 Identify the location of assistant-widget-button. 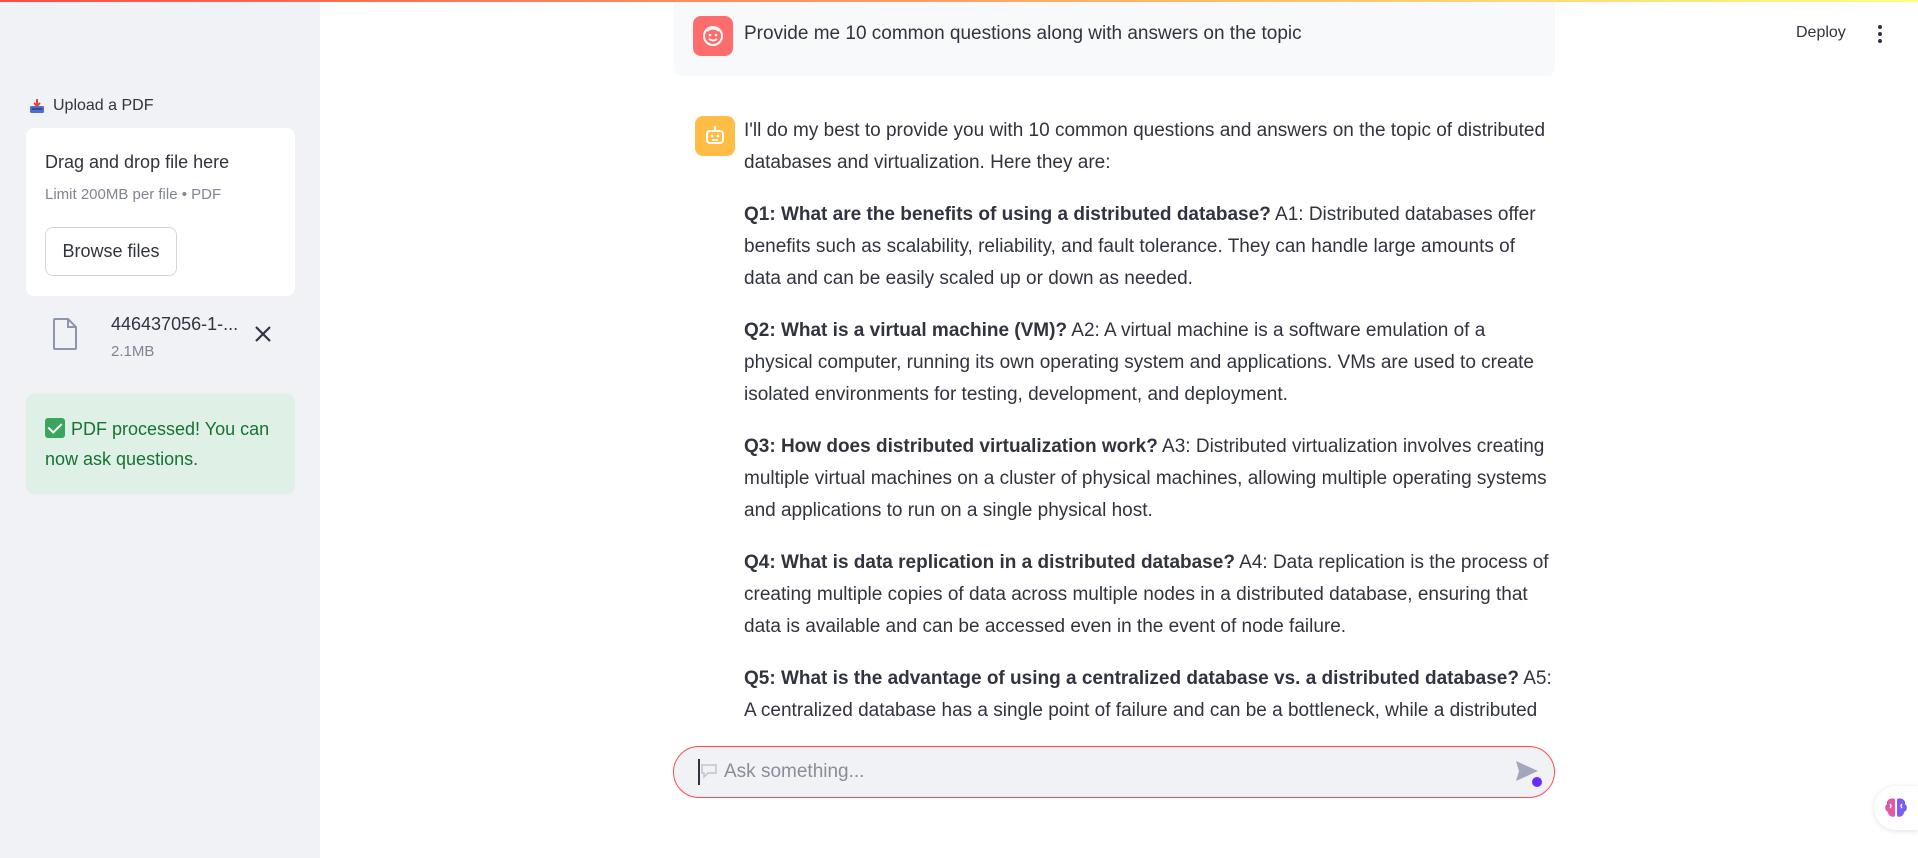
(1896, 808).